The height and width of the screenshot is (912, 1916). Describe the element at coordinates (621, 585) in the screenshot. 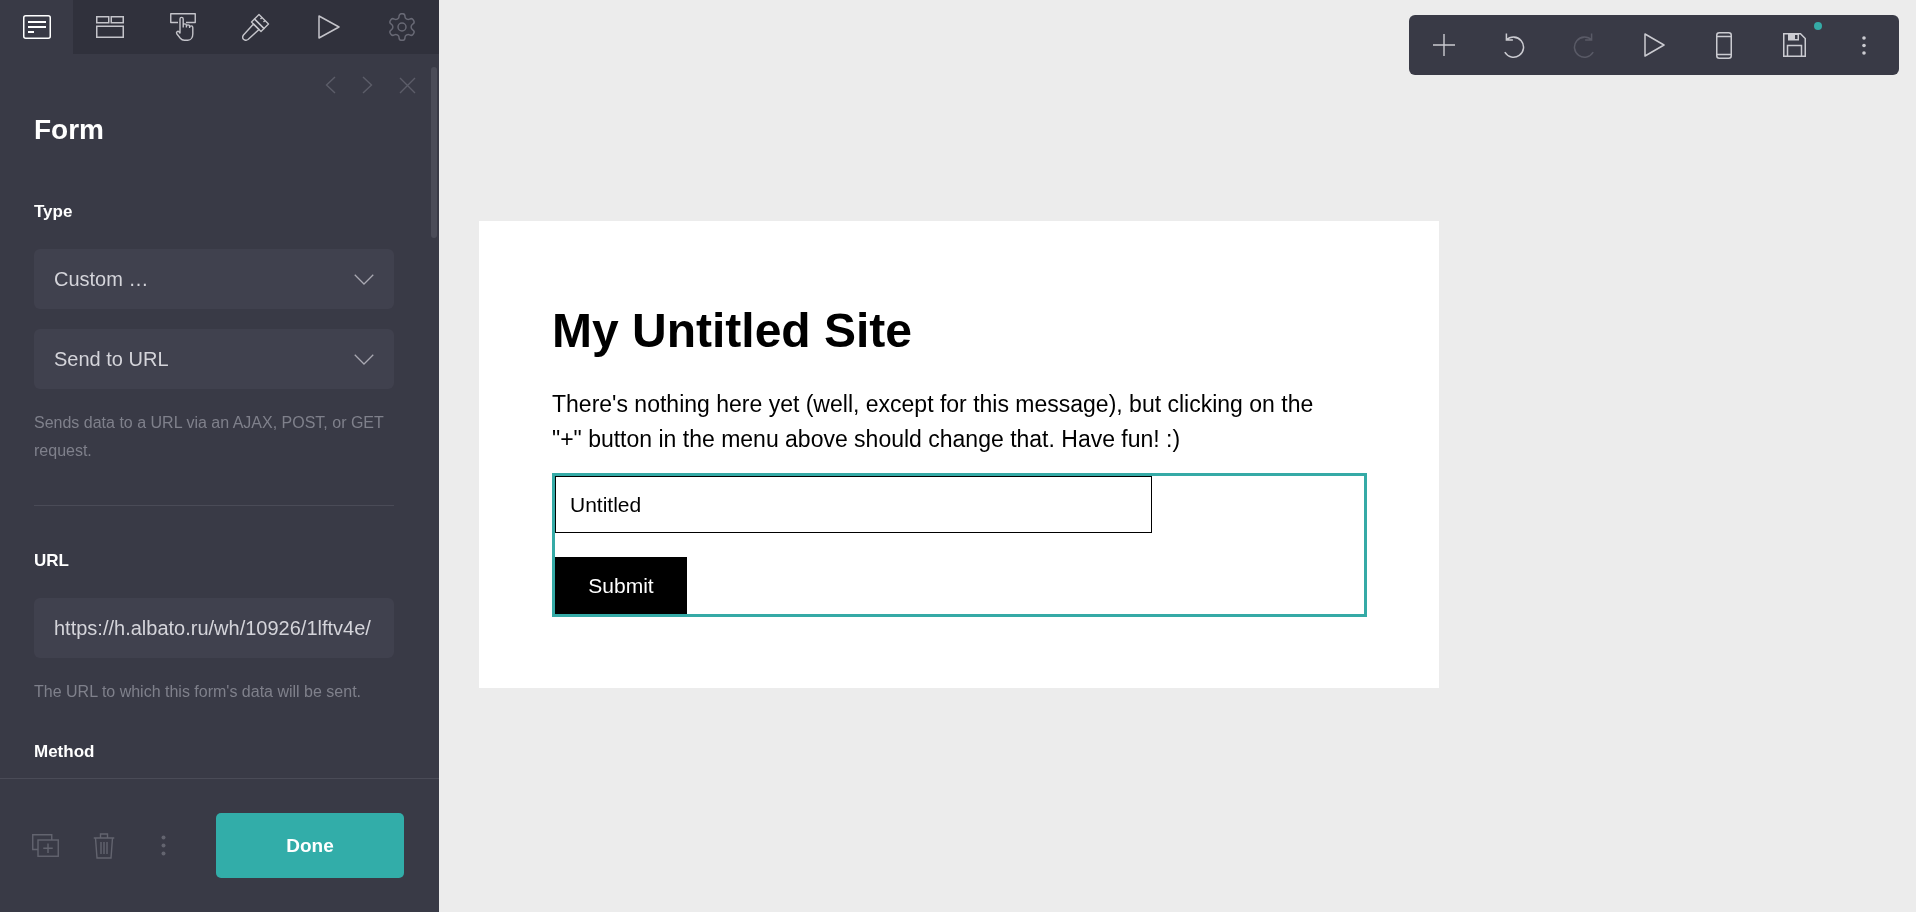

I see `submit-button: Submit` at that location.